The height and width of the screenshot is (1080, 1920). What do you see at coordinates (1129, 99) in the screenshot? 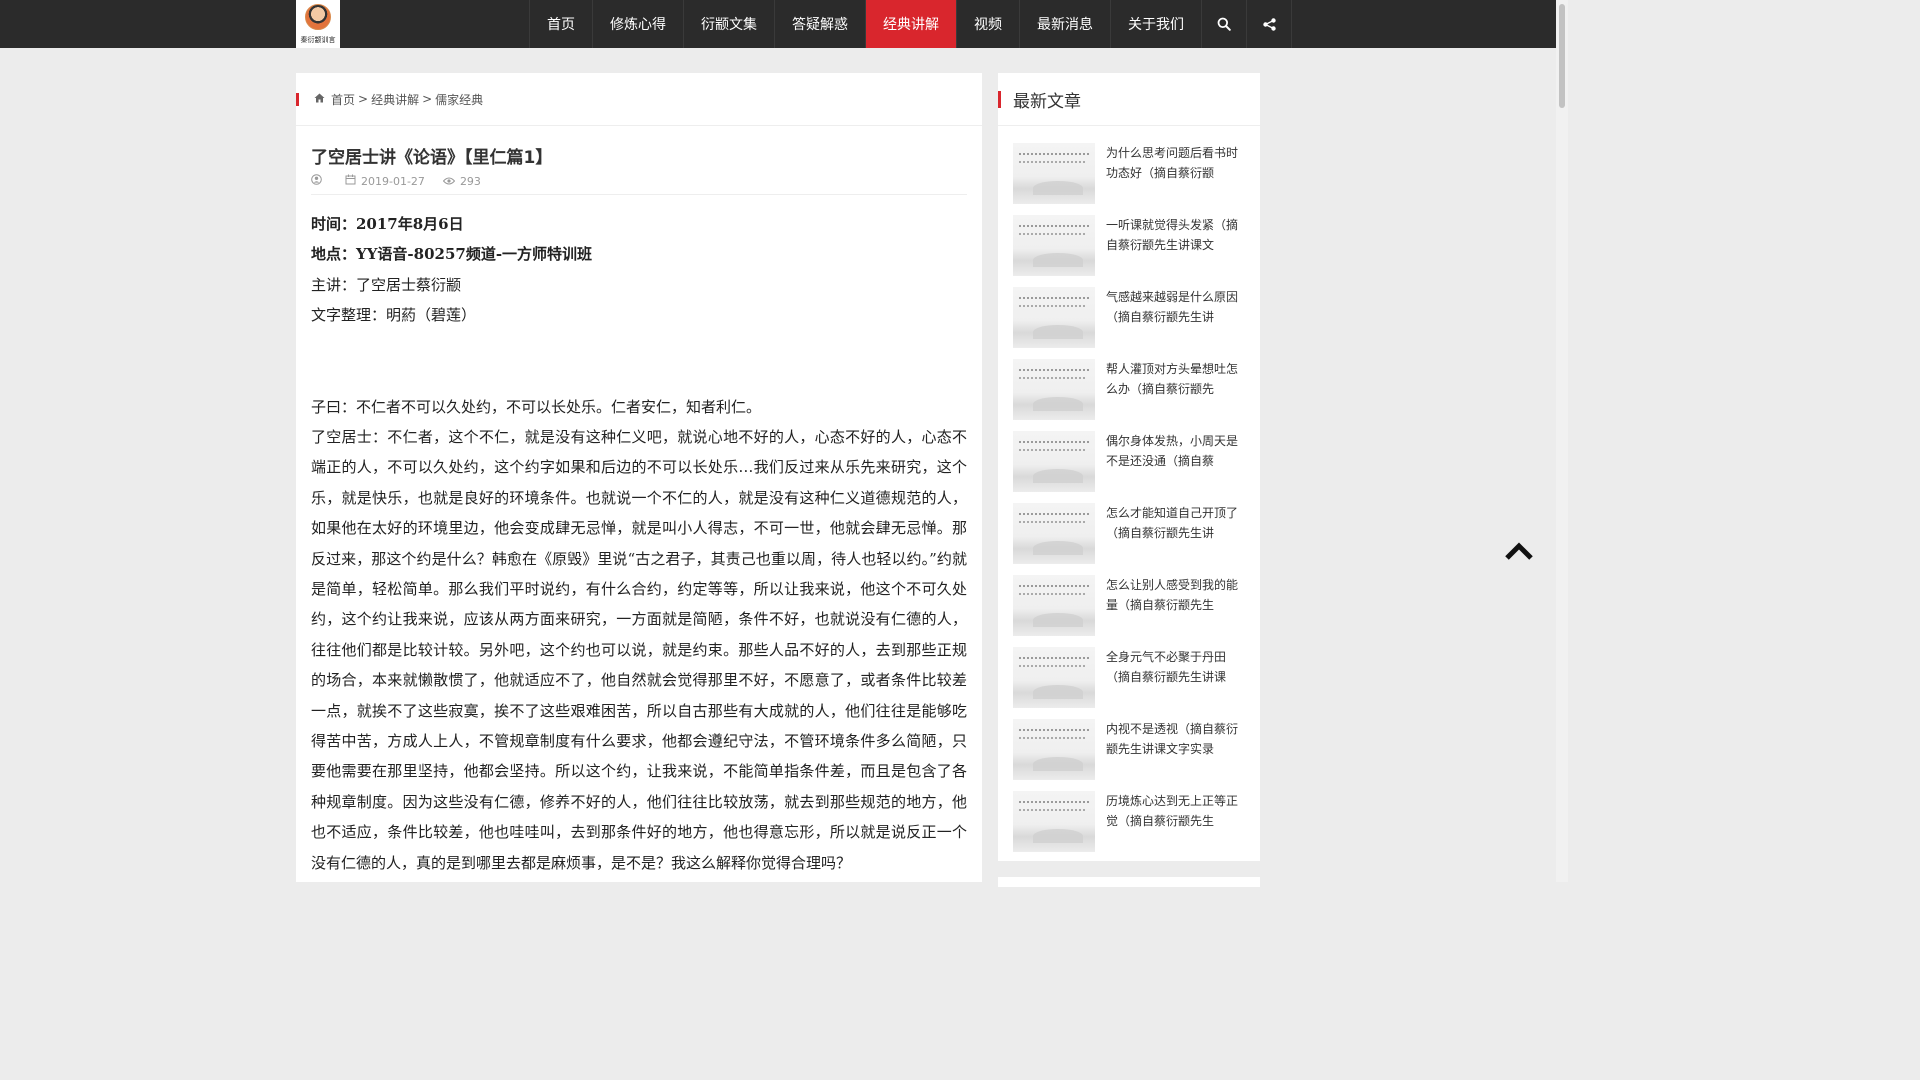
I see `sidebar-heading: 最新文章` at bounding box center [1129, 99].